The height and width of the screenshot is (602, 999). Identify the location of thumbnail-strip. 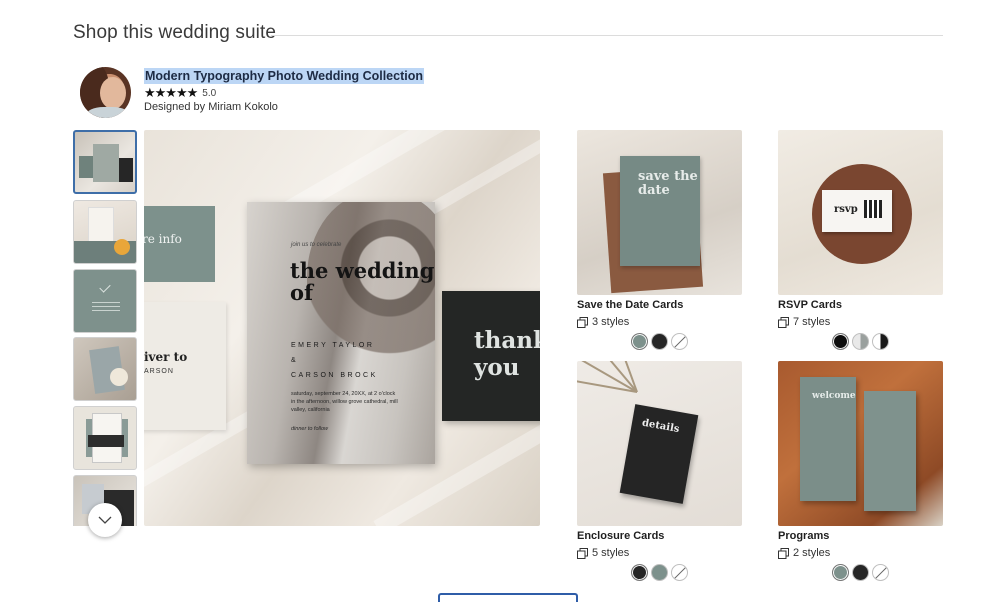
(105, 328).